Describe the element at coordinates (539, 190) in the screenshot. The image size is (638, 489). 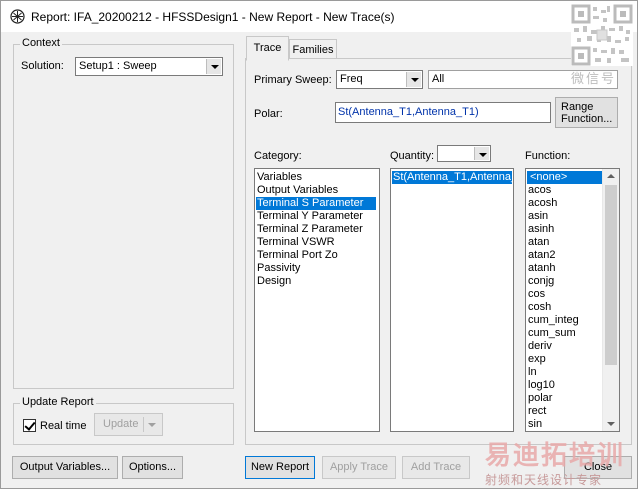
I see `list-item: acos` at that location.